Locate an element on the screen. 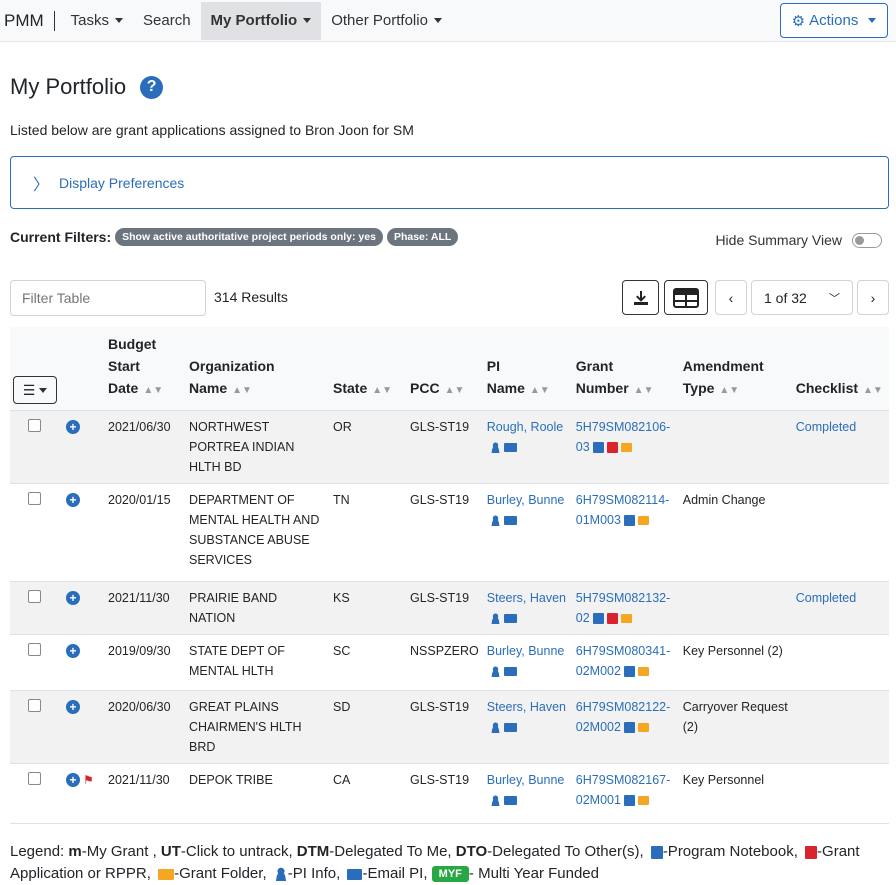  page-select-value: 1 of 32 is located at coordinates (785, 297).